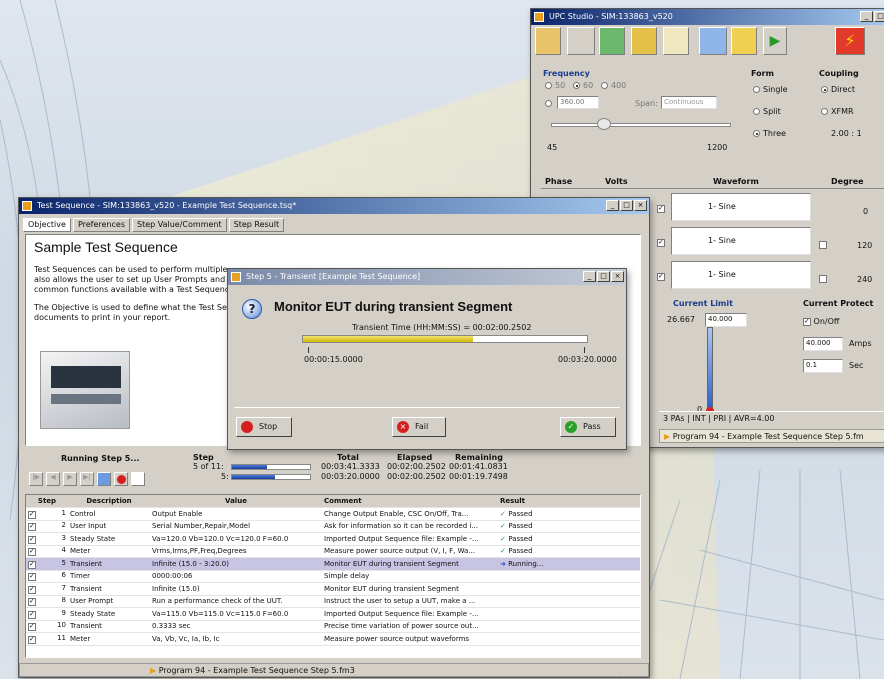 The height and width of the screenshot is (679, 884). What do you see at coordinates (837, 111) in the screenshot?
I see `coupling-xfmr-radio: XFMR` at bounding box center [837, 111].